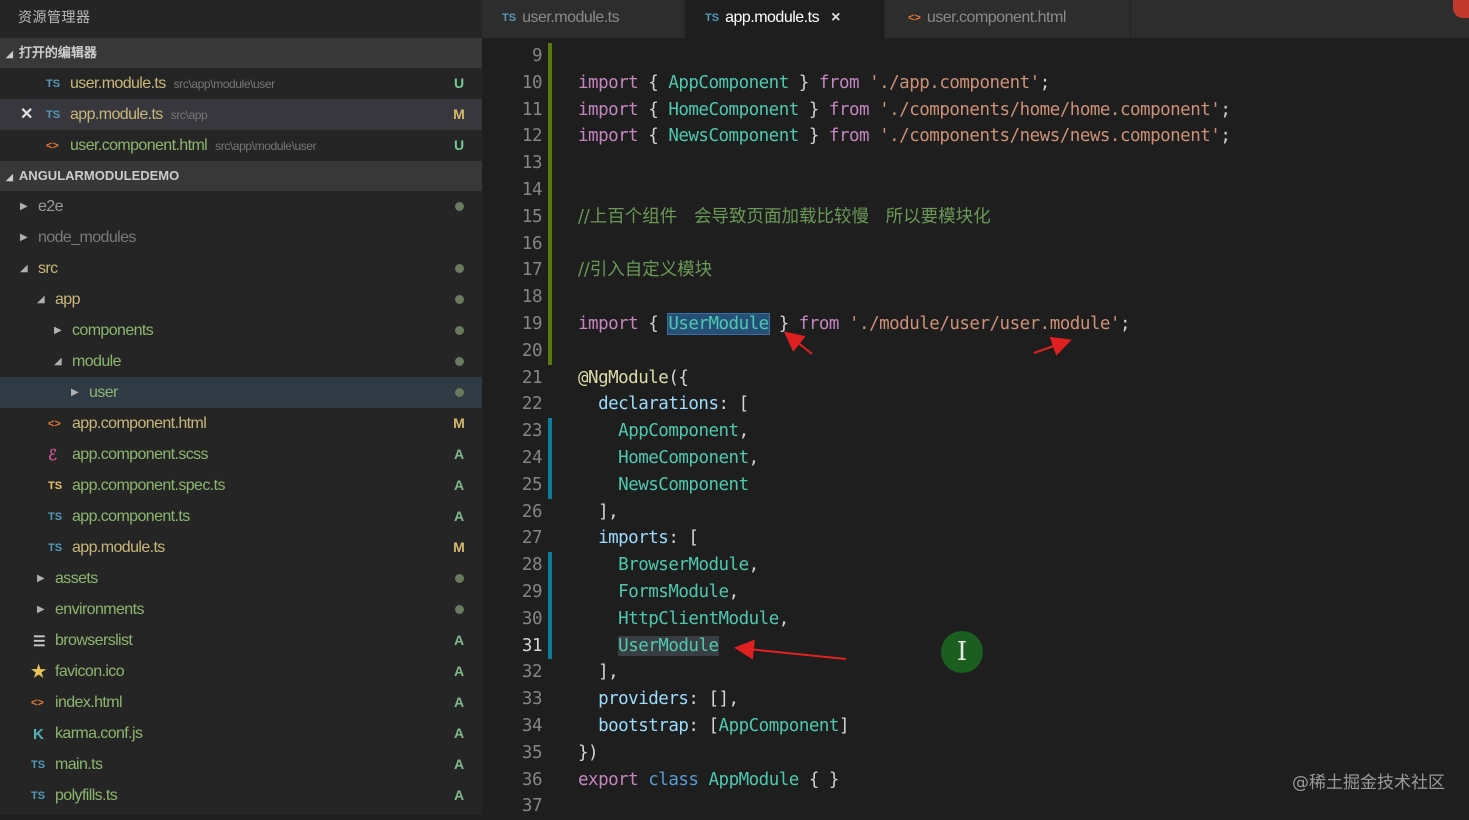  Describe the element at coordinates (583, 19) in the screenshot. I see `tab-user-module: TS user.module.ts` at that location.